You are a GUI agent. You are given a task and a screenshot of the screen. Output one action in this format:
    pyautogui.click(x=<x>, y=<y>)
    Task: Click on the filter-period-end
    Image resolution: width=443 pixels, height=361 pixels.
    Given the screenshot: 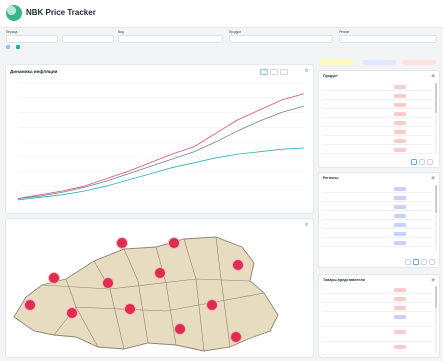 What is the action you would take?
    pyautogui.click(x=88, y=36)
    